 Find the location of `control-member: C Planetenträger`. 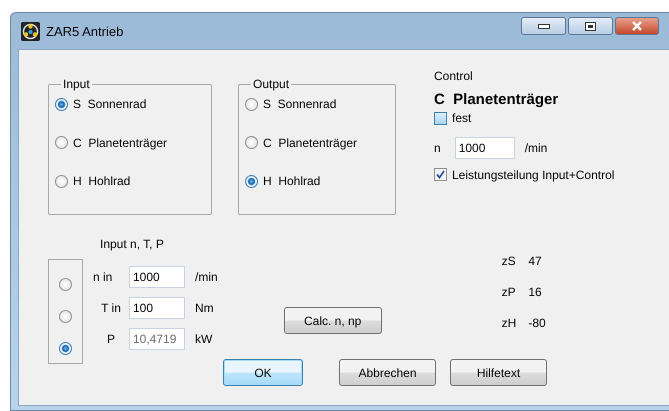

control-member: C Planetenträger is located at coordinates (497, 99).